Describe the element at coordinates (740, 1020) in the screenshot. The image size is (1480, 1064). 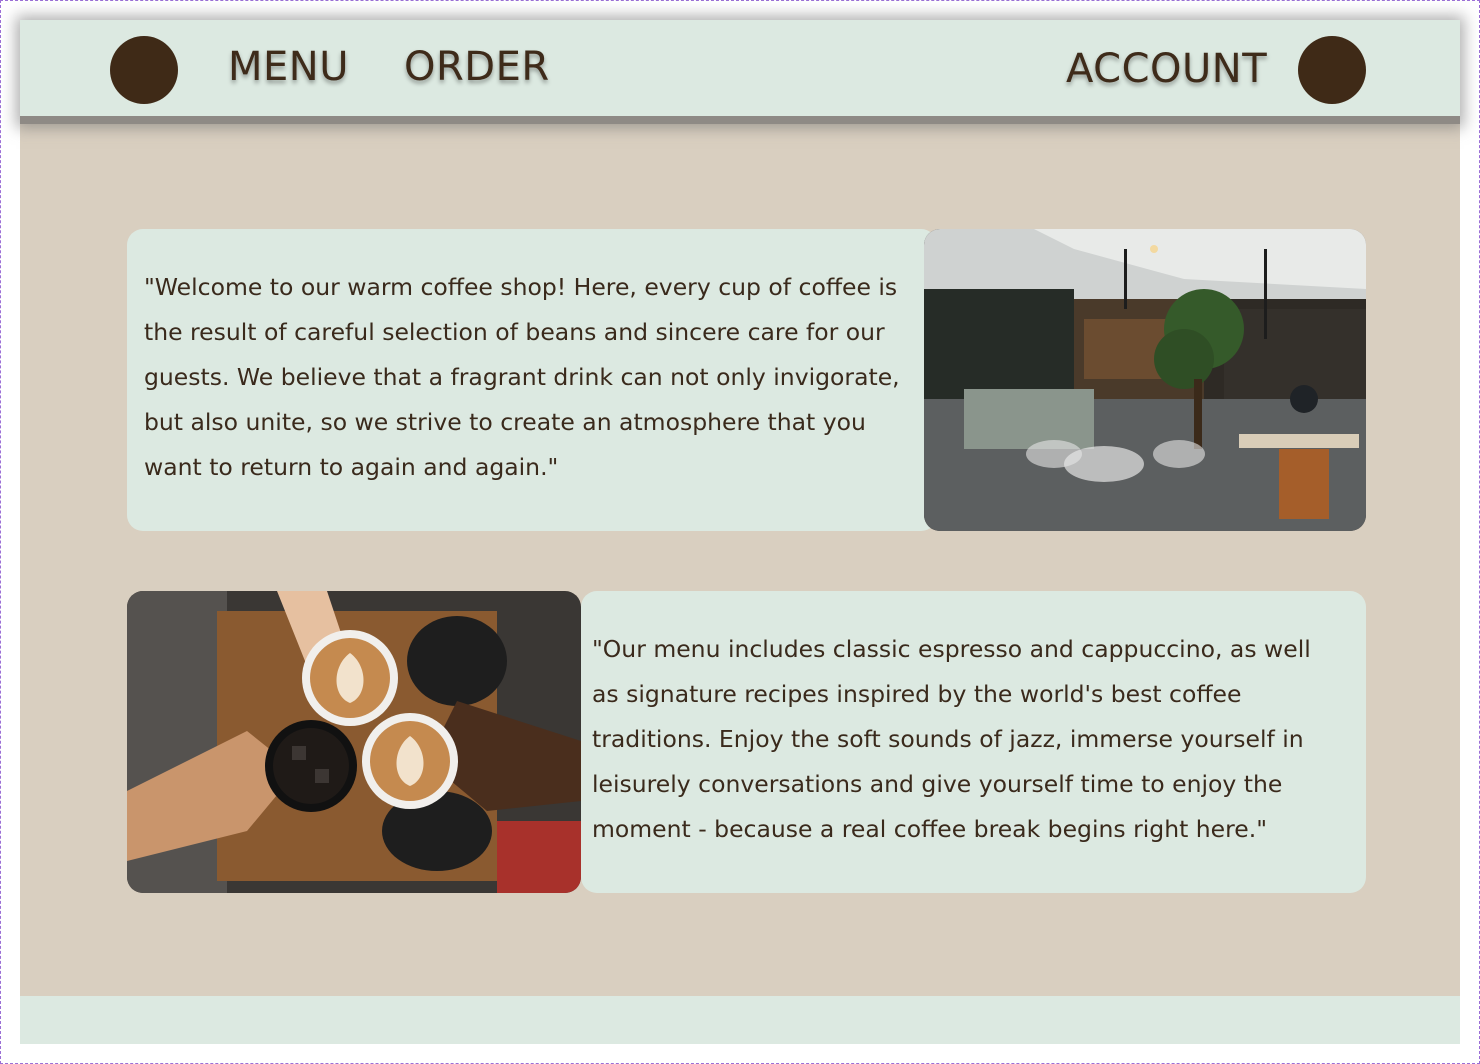
I see `footer-bar` at that location.